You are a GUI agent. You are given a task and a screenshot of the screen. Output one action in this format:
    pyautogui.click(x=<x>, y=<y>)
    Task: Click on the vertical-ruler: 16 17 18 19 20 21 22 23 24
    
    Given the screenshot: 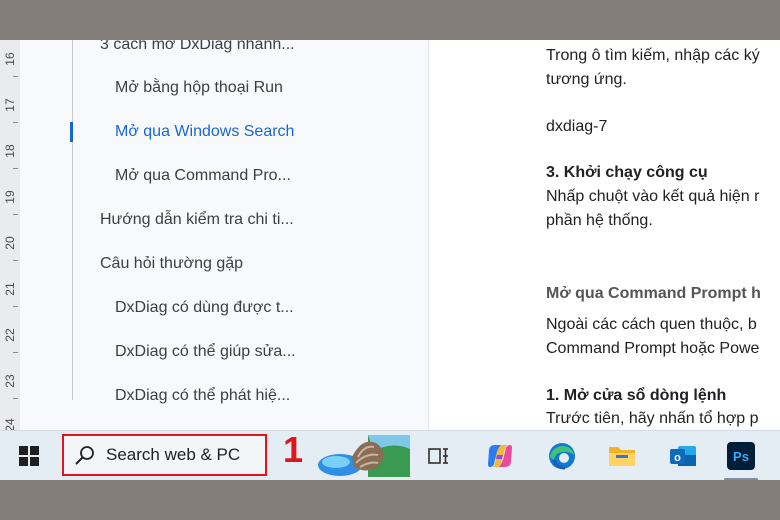 What is the action you would take?
    pyautogui.click(x=10, y=236)
    